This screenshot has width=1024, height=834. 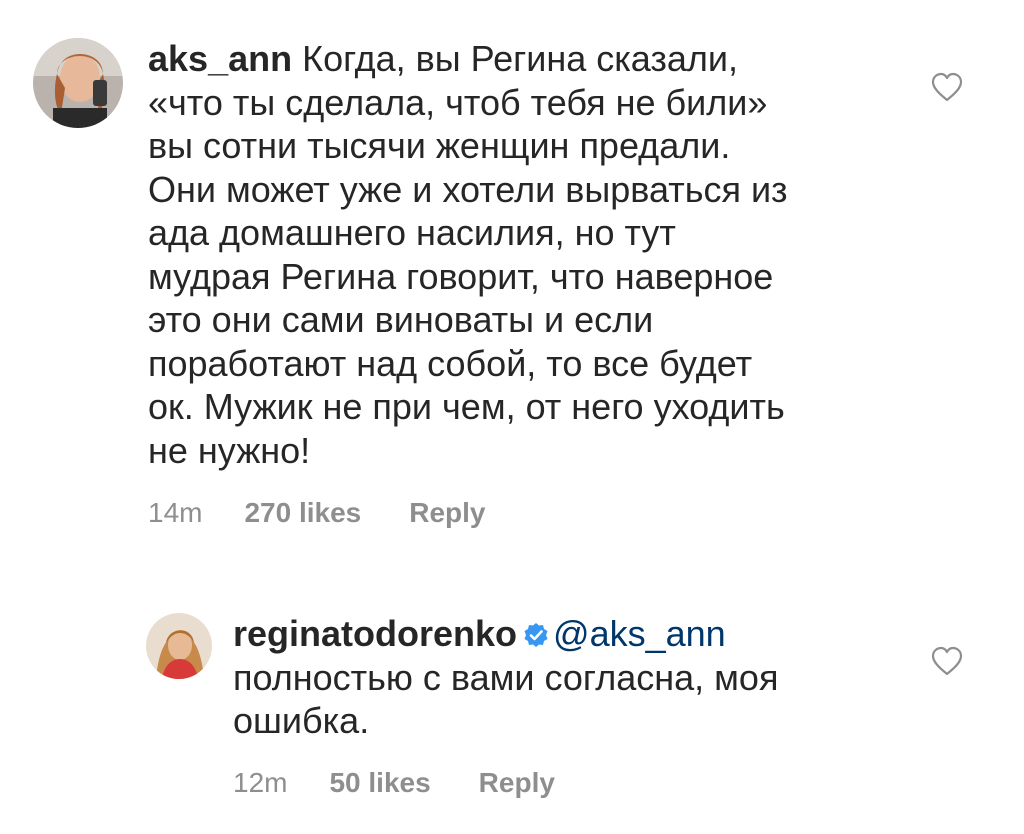 What do you see at coordinates (639, 633) in the screenshot?
I see `mention-link: @aks_ann` at bounding box center [639, 633].